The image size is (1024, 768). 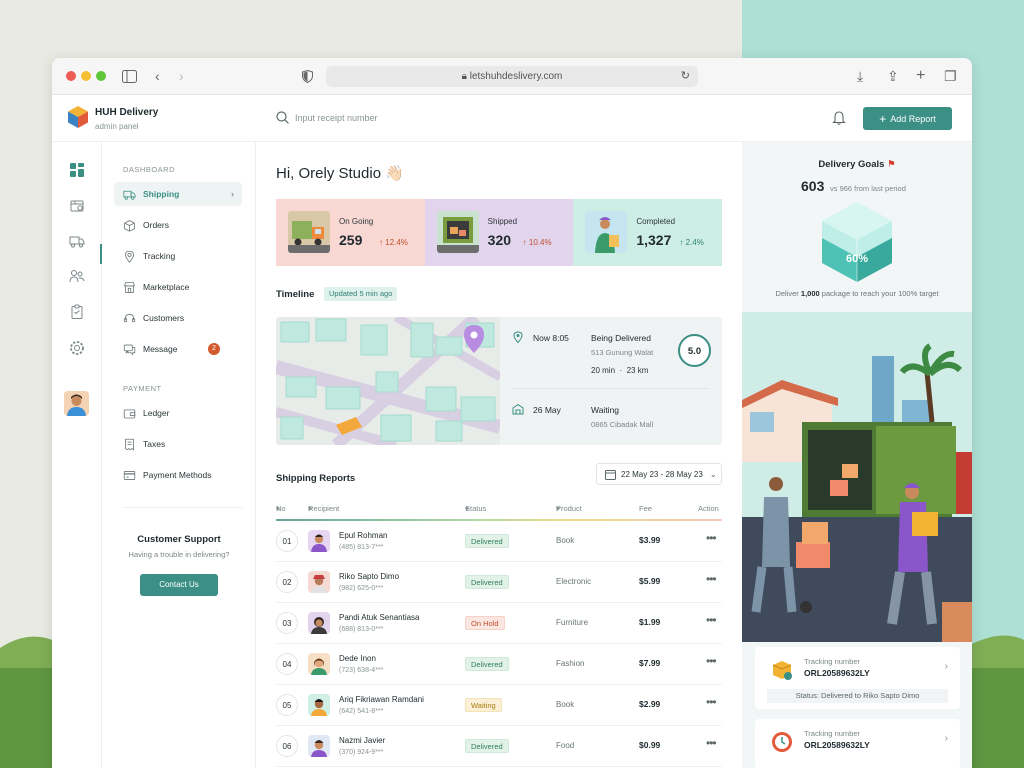 What do you see at coordinates (457, 232) in the screenshot?
I see `shipped-truck-illustration` at bounding box center [457, 232].